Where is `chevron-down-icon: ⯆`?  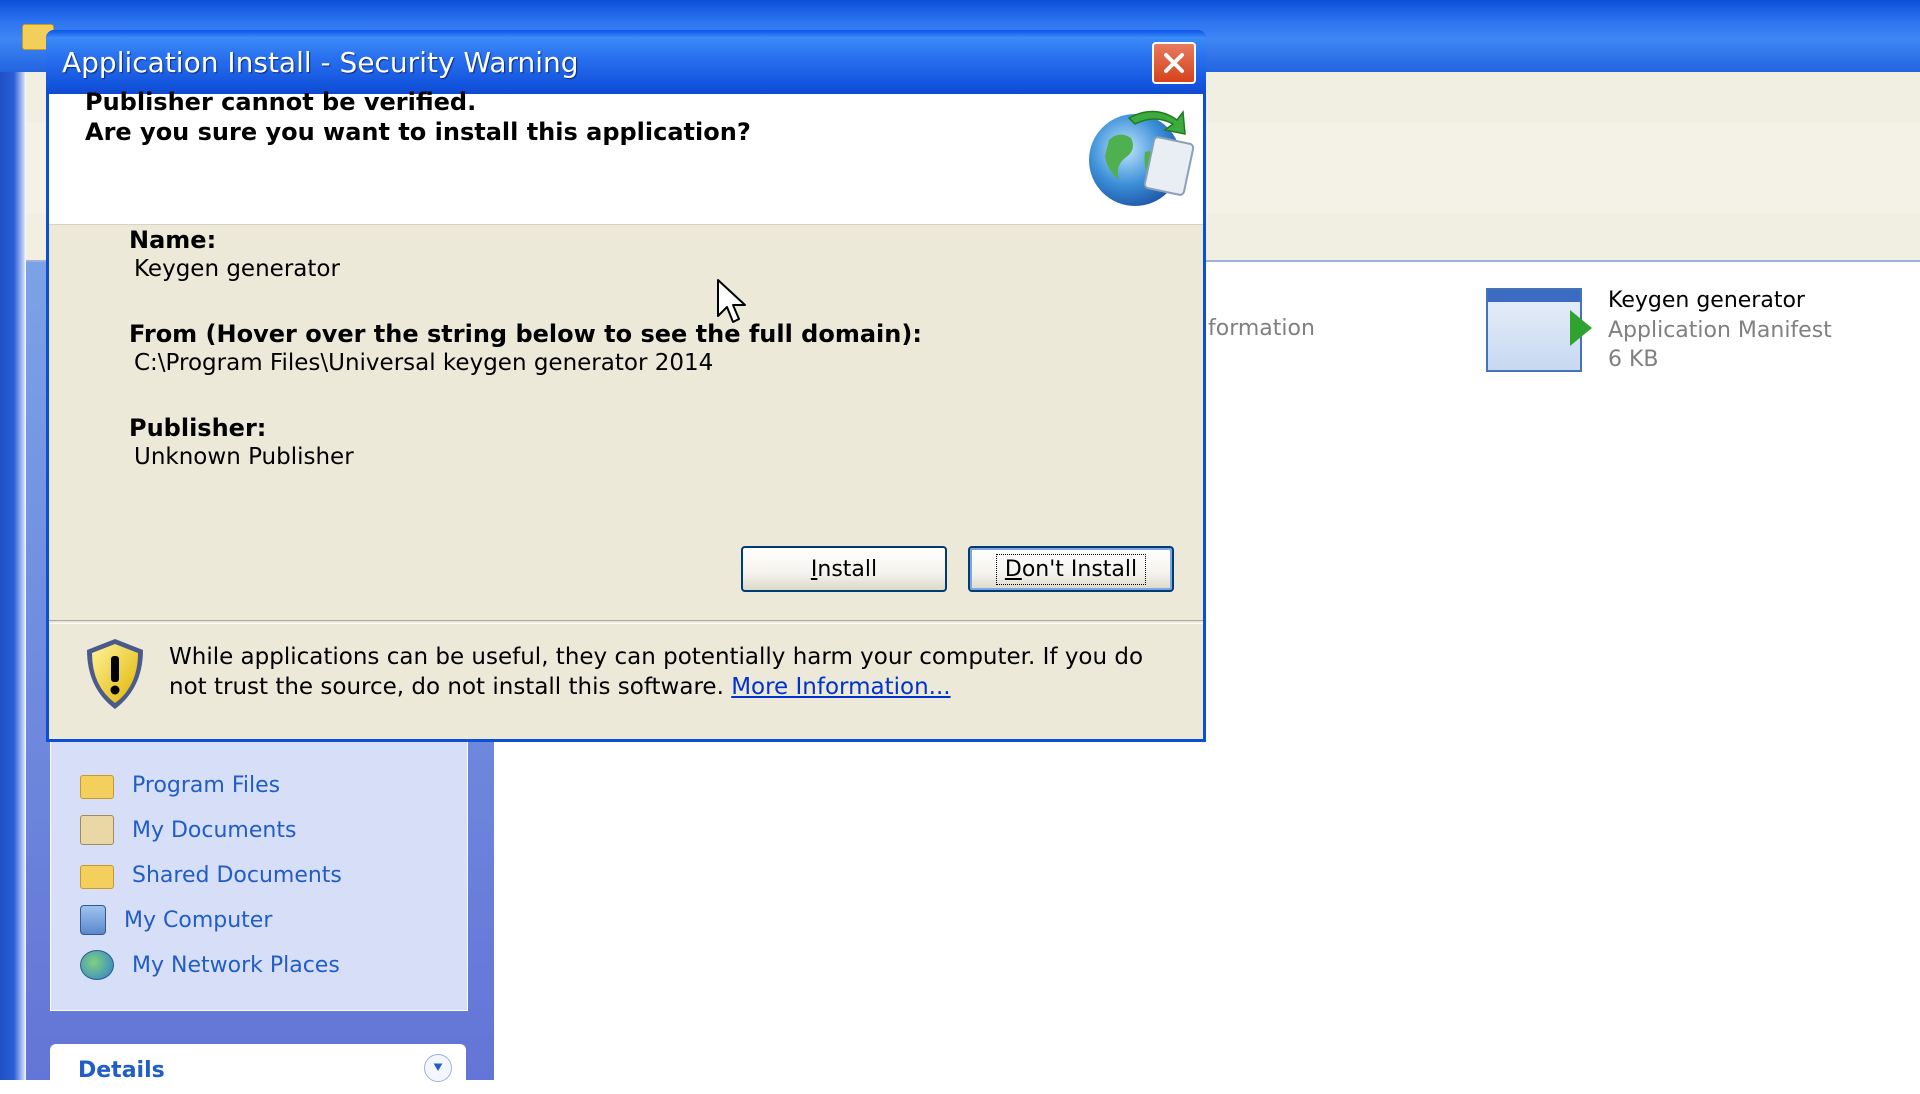 chevron-down-icon: ⯆ is located at coordinates (438, 1068).